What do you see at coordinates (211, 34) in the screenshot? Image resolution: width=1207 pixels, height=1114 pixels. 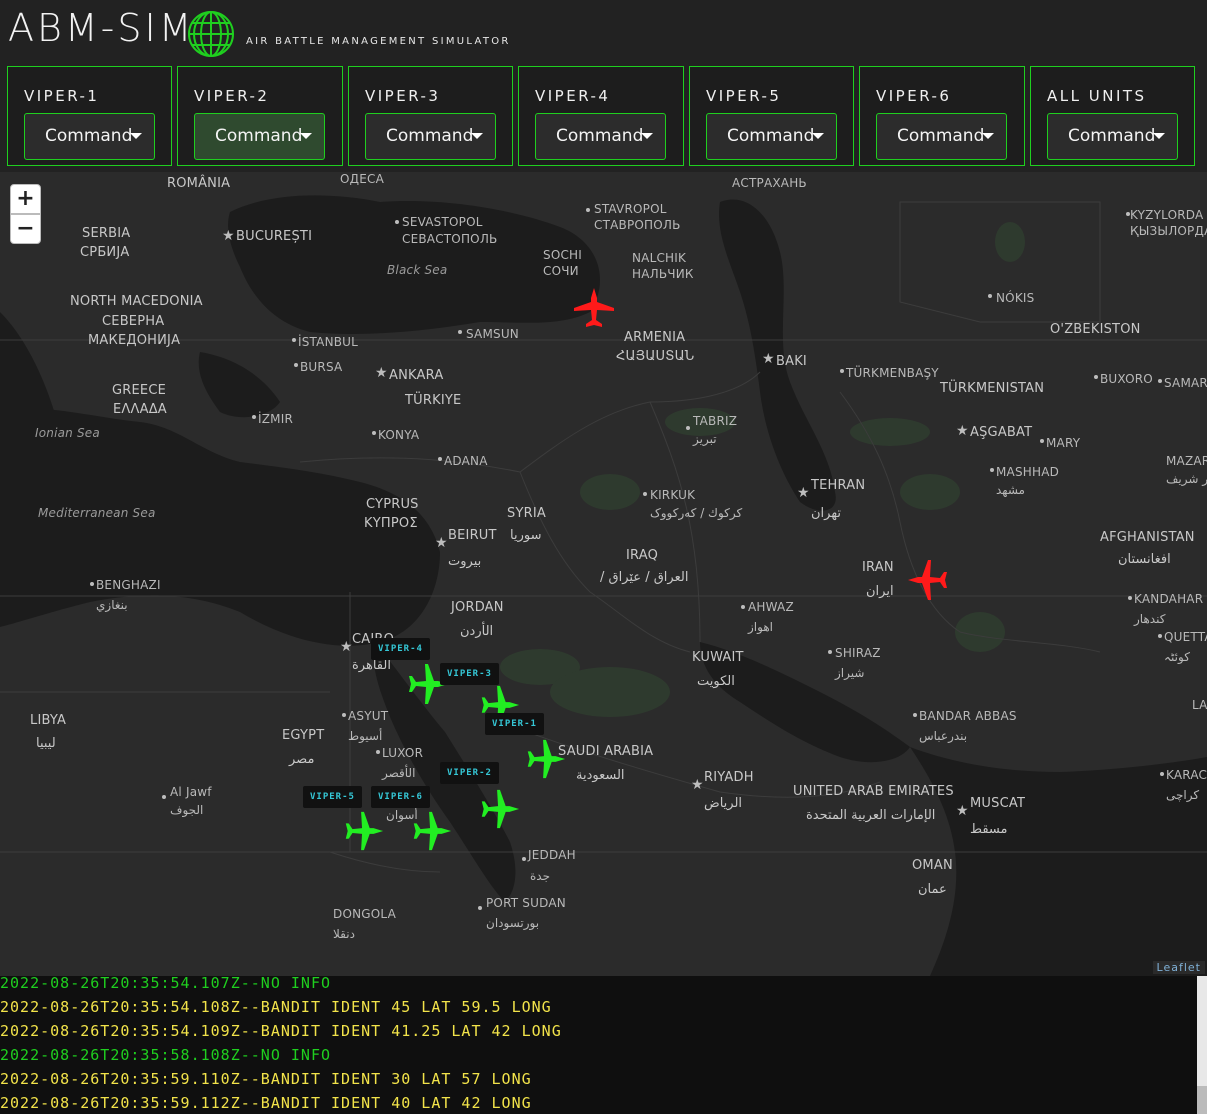 I see `globe-icon` at bounding box center [211, 34].